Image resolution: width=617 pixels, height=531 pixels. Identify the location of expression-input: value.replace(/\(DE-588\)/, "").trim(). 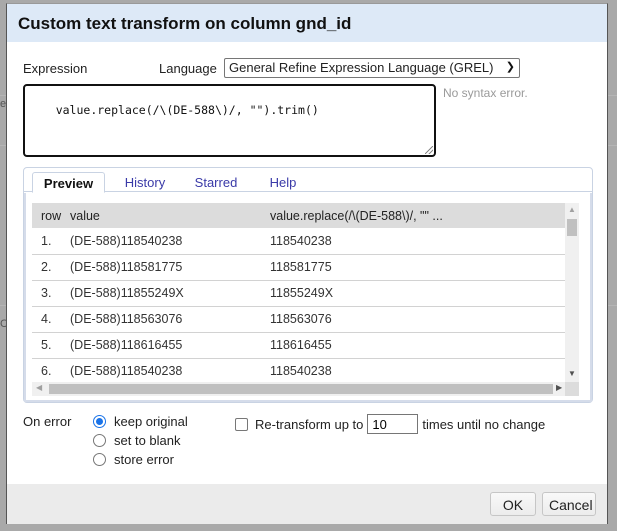
(229, 120).